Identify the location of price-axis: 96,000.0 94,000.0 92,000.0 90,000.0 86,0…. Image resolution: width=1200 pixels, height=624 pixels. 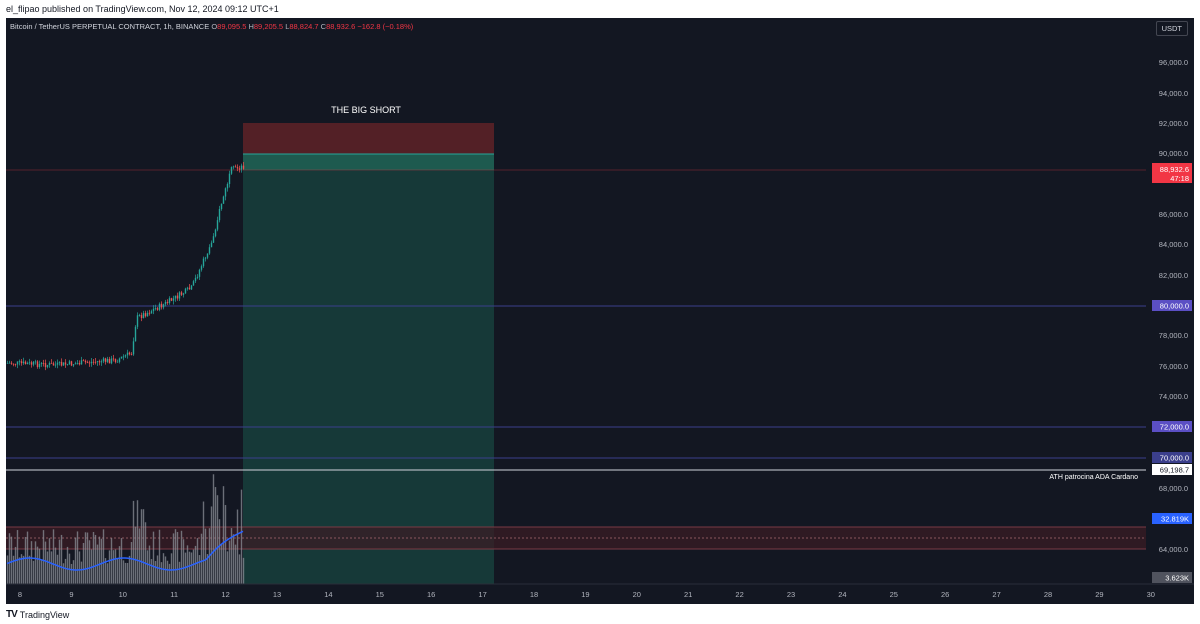
(1170, 301).